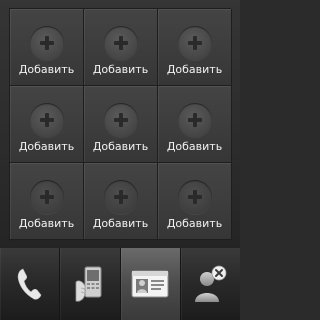  I want to click on tab-phone, so click(30, 284).